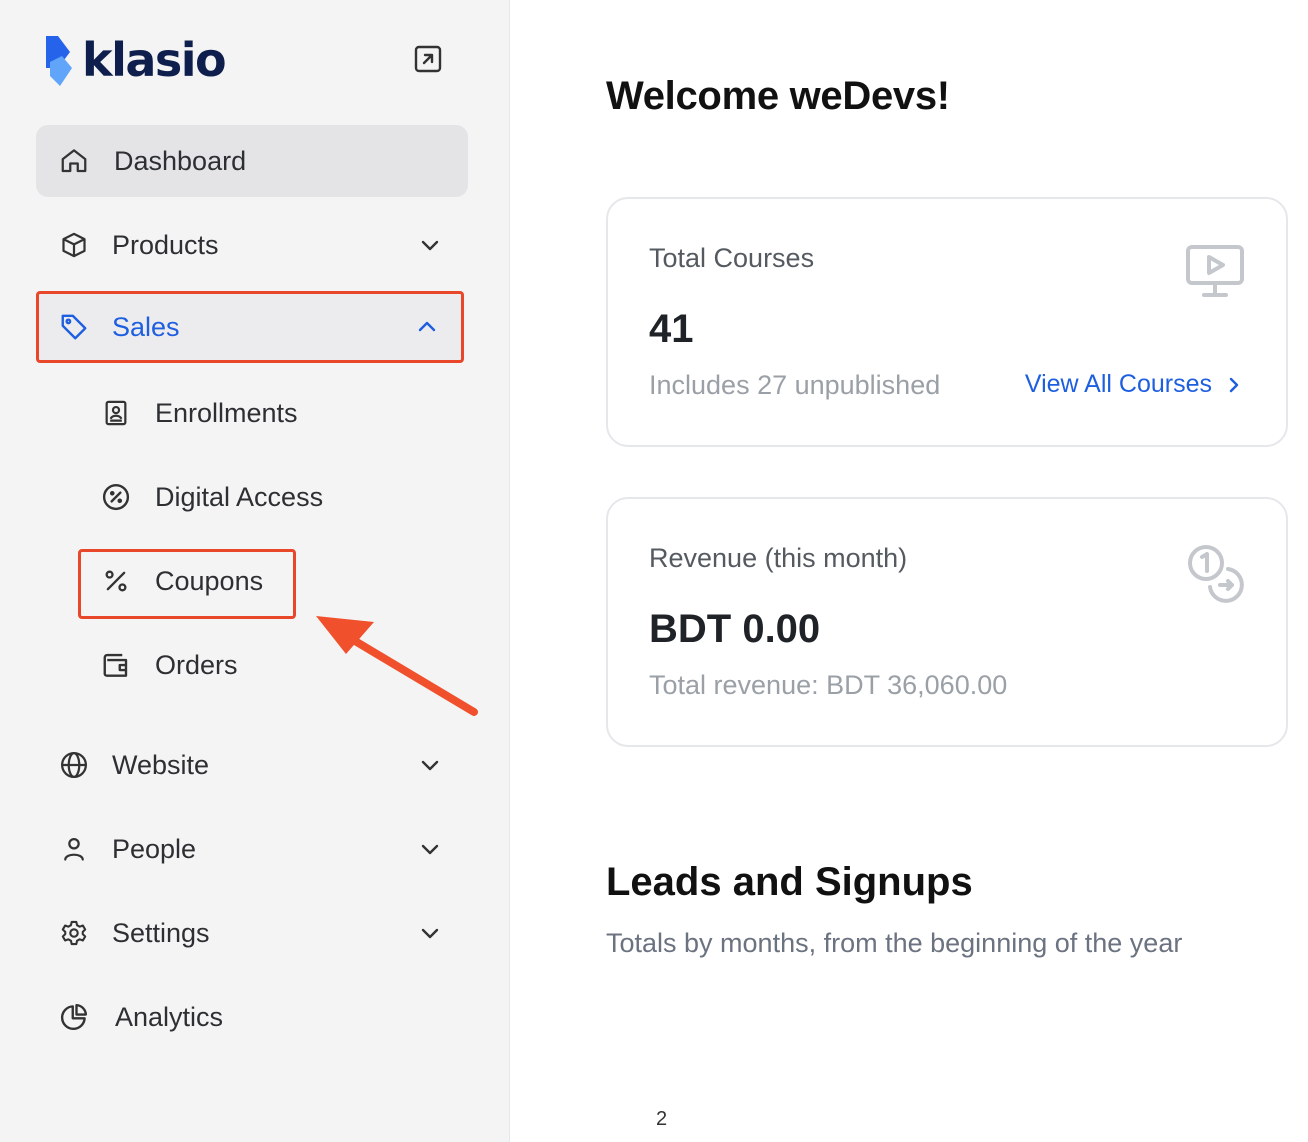 This screenshot has height=1142, width=1308. I want to click on sidebar-item-label: Coupons, so click(209, 580).